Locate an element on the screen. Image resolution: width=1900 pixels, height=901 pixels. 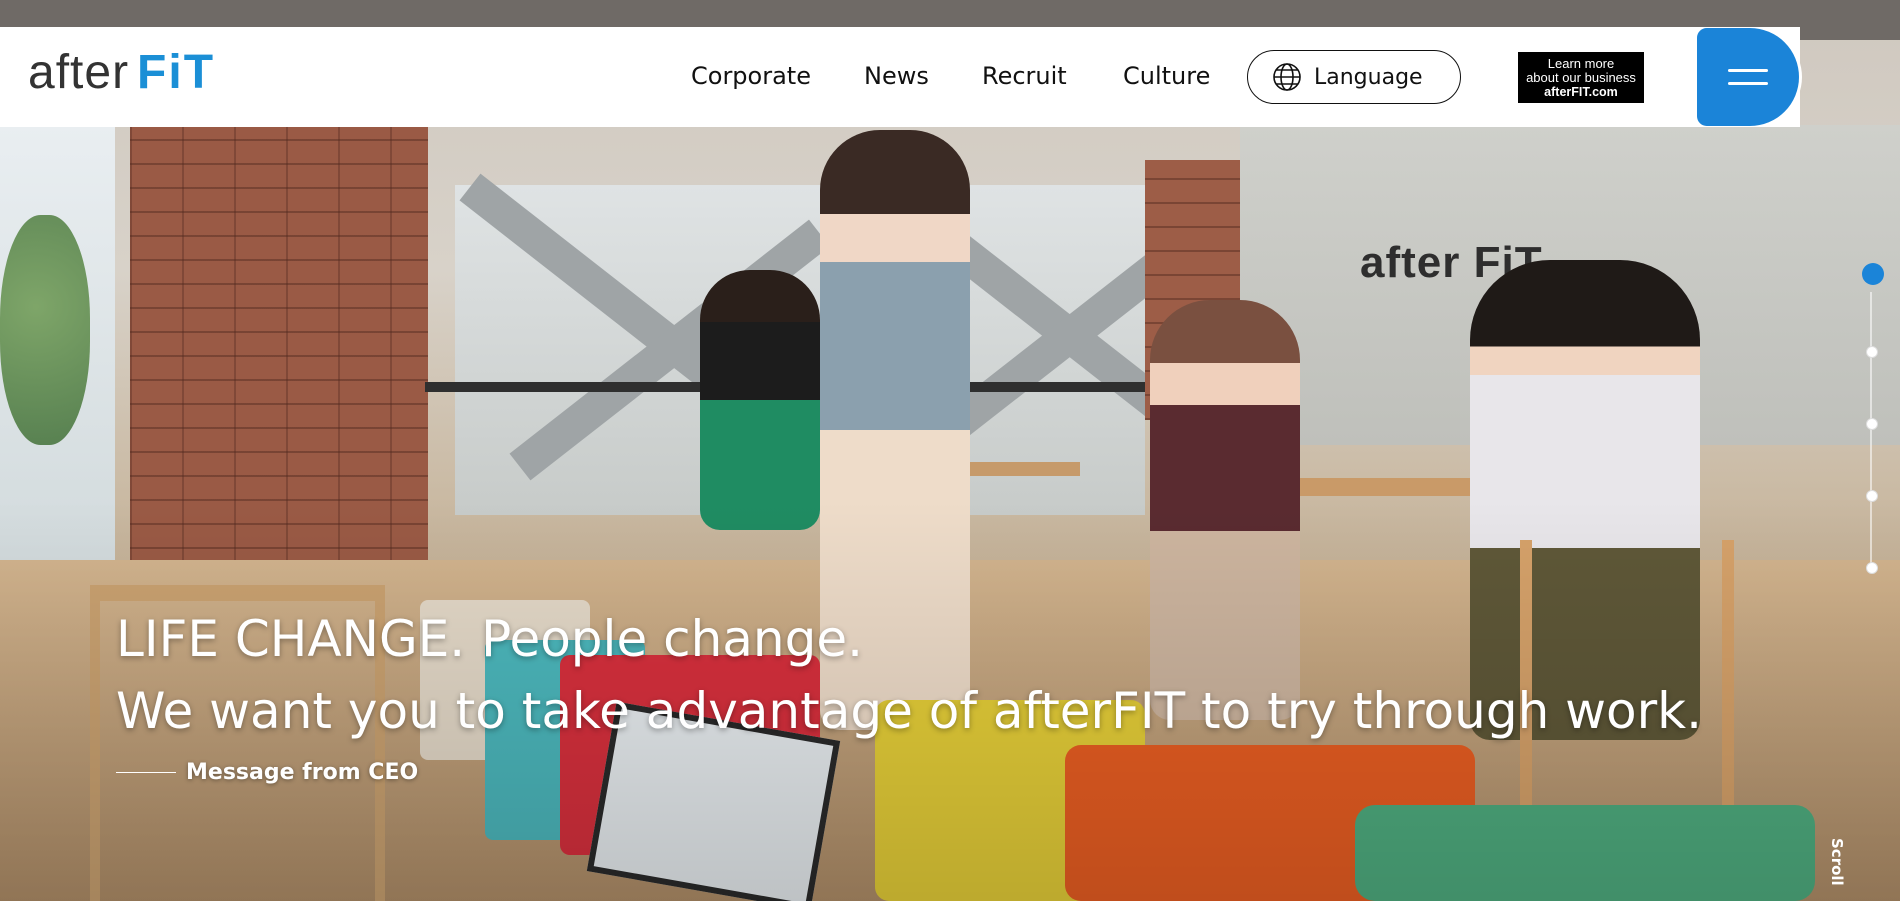
language-button: Language is located at coordinates (1354, 77).